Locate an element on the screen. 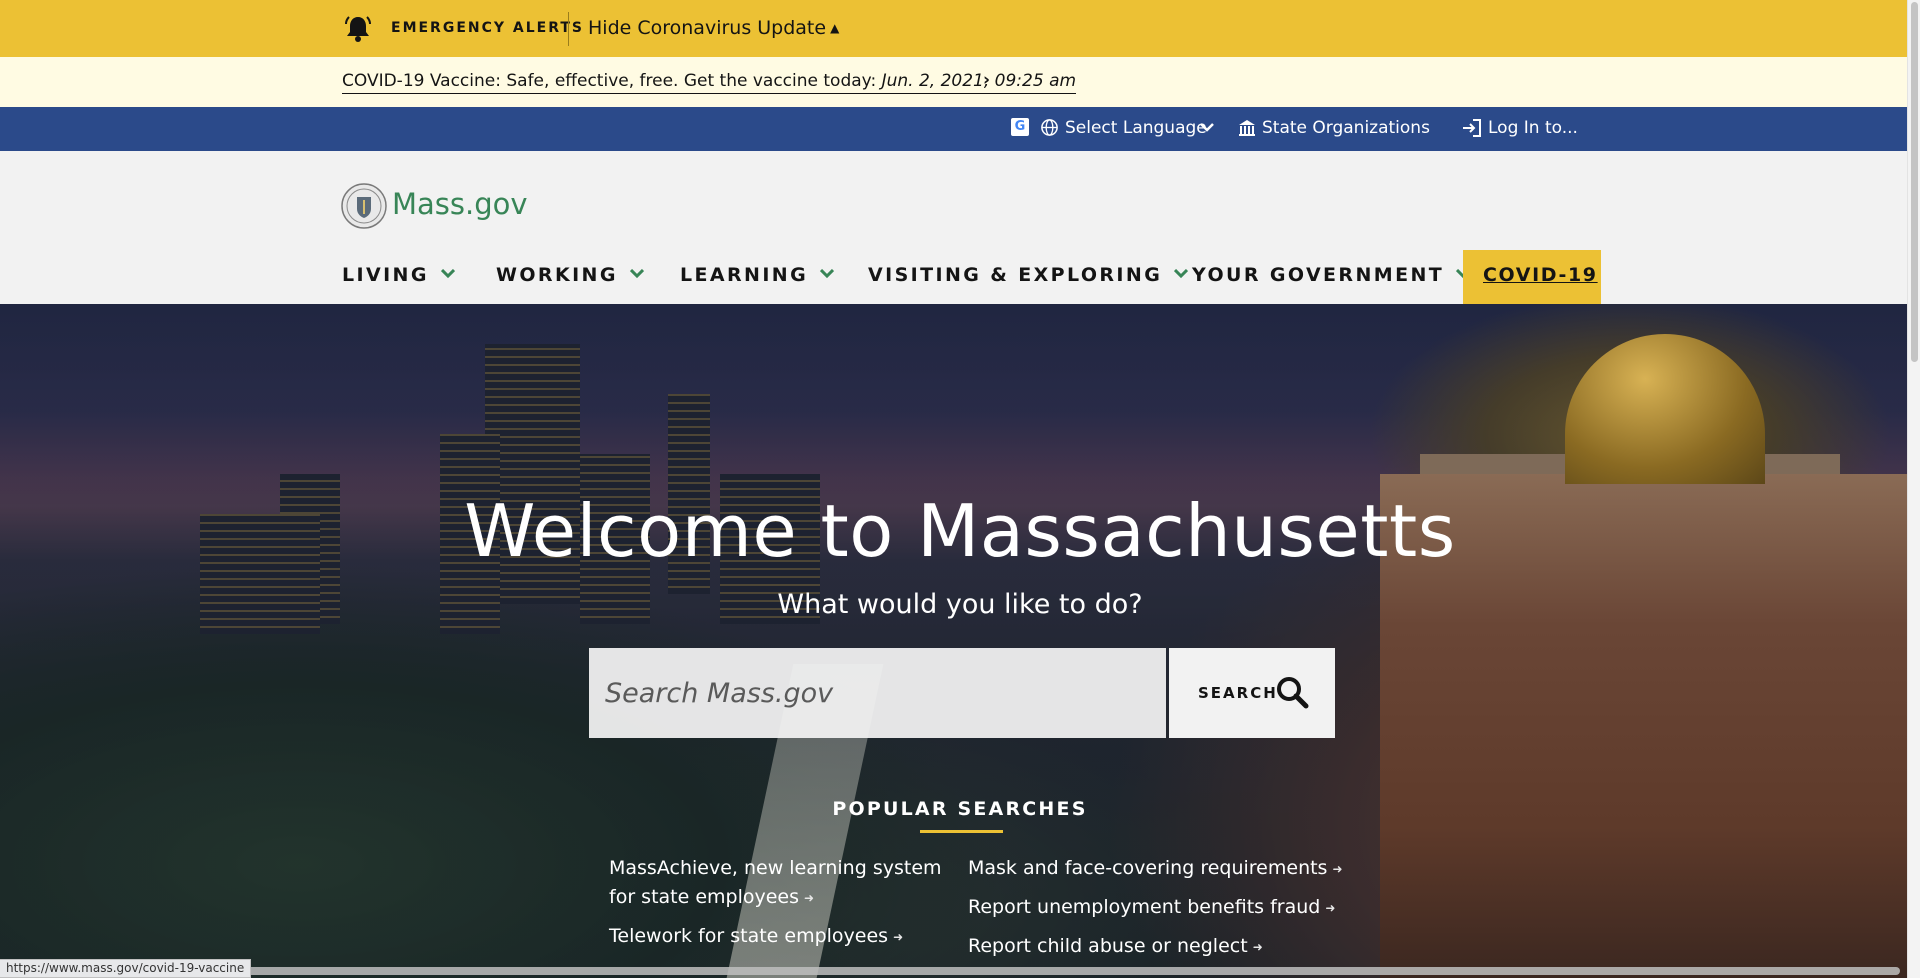  nav-visiting-exploring: VISITING & EXPLORING is located at coordinates (1028, 275).